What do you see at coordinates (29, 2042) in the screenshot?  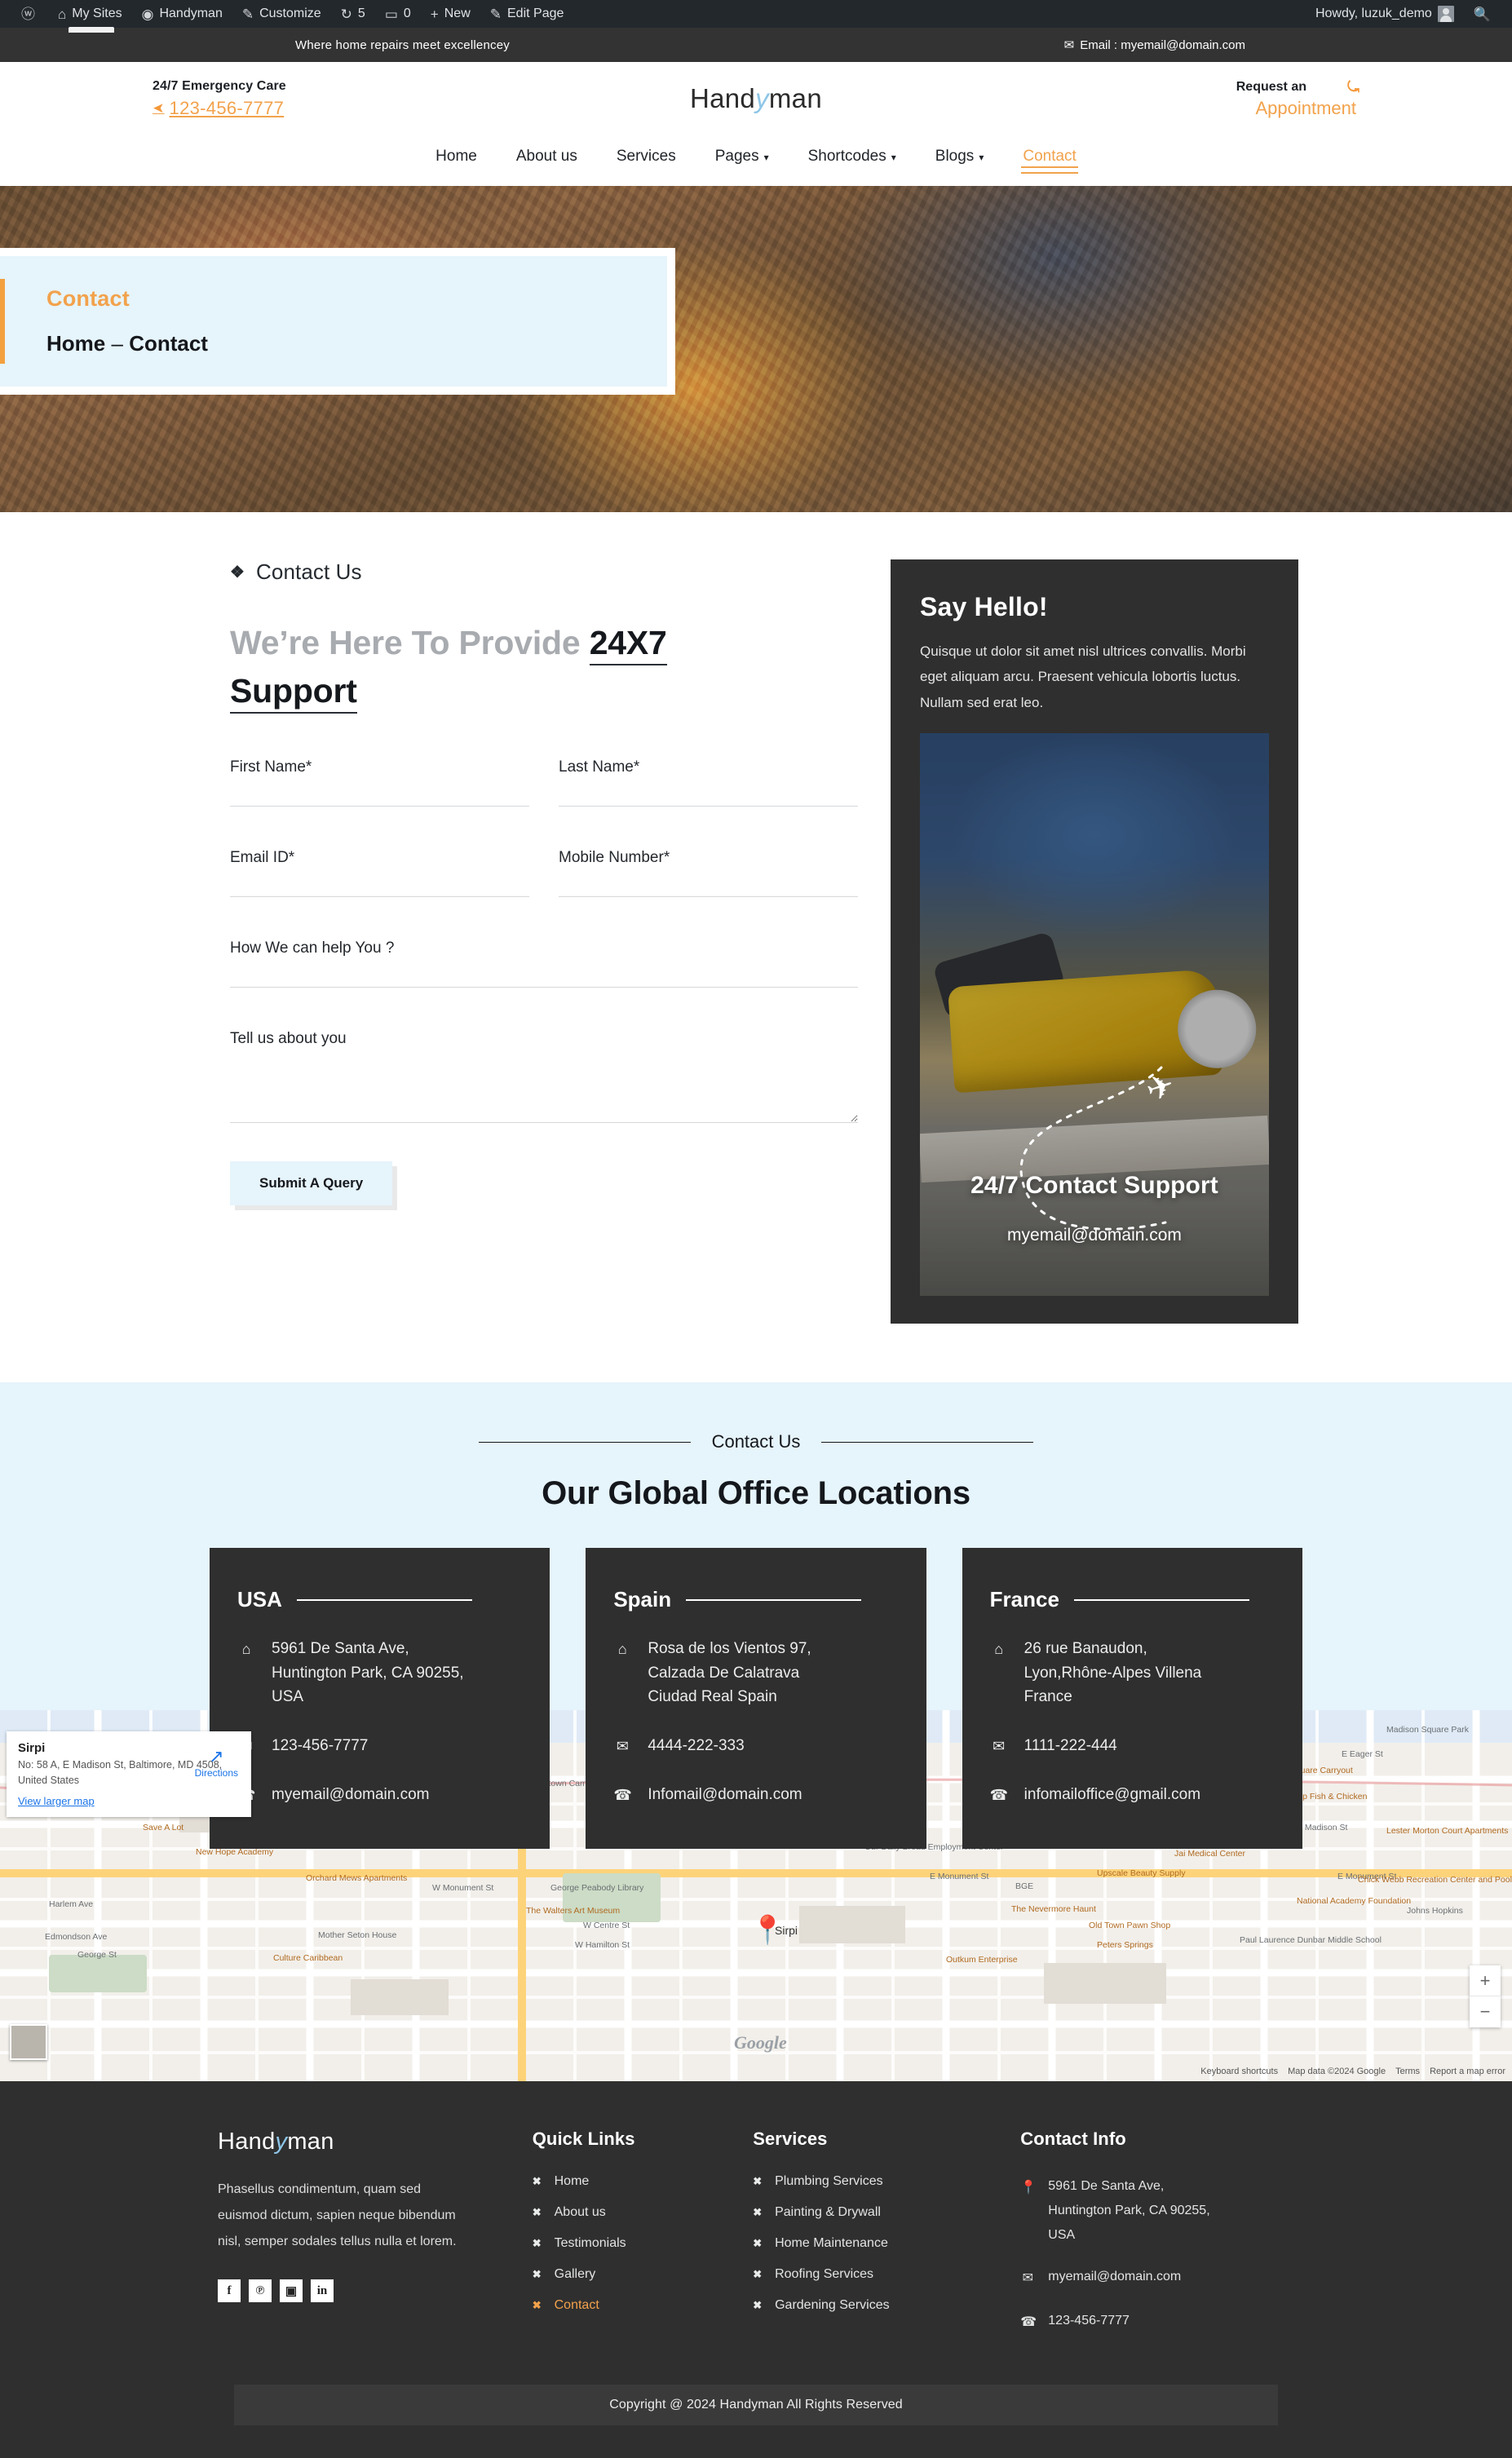 I see `map-street-view-thumbnail` at bounding box center [29, 2042].